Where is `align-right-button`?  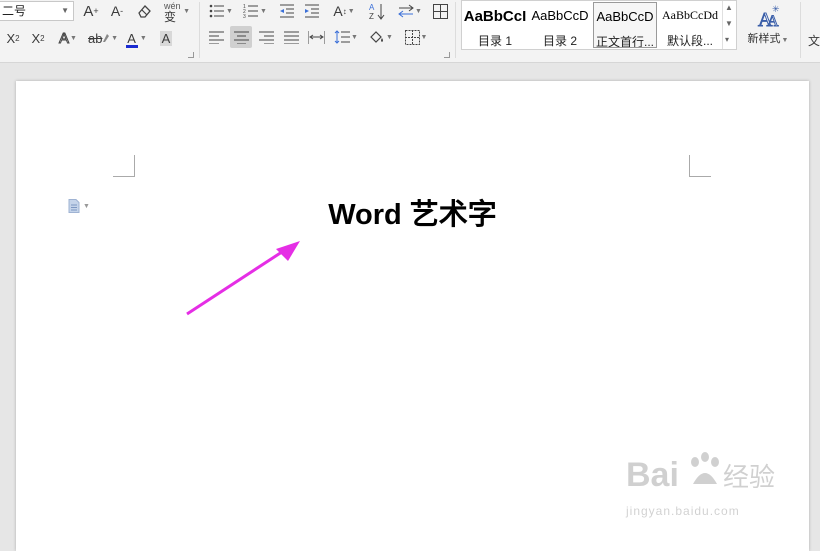
align-right-button is located at coordinates (266, 37).